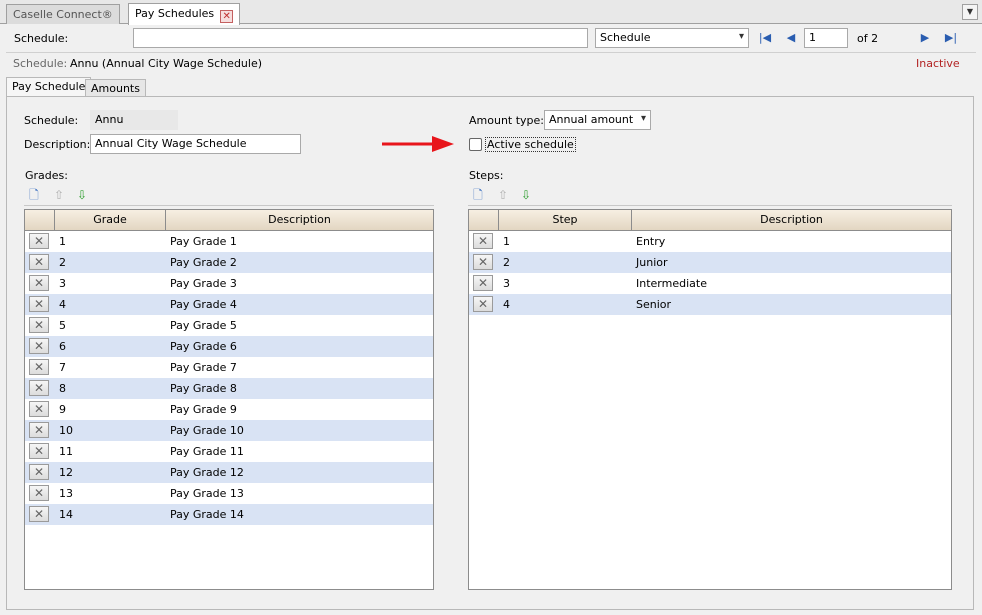 The image size is (982, 615). Describe the element at coordinates (710, 262) in the screenshot. I see `table-row: ✕ 2 Junior` at that location.